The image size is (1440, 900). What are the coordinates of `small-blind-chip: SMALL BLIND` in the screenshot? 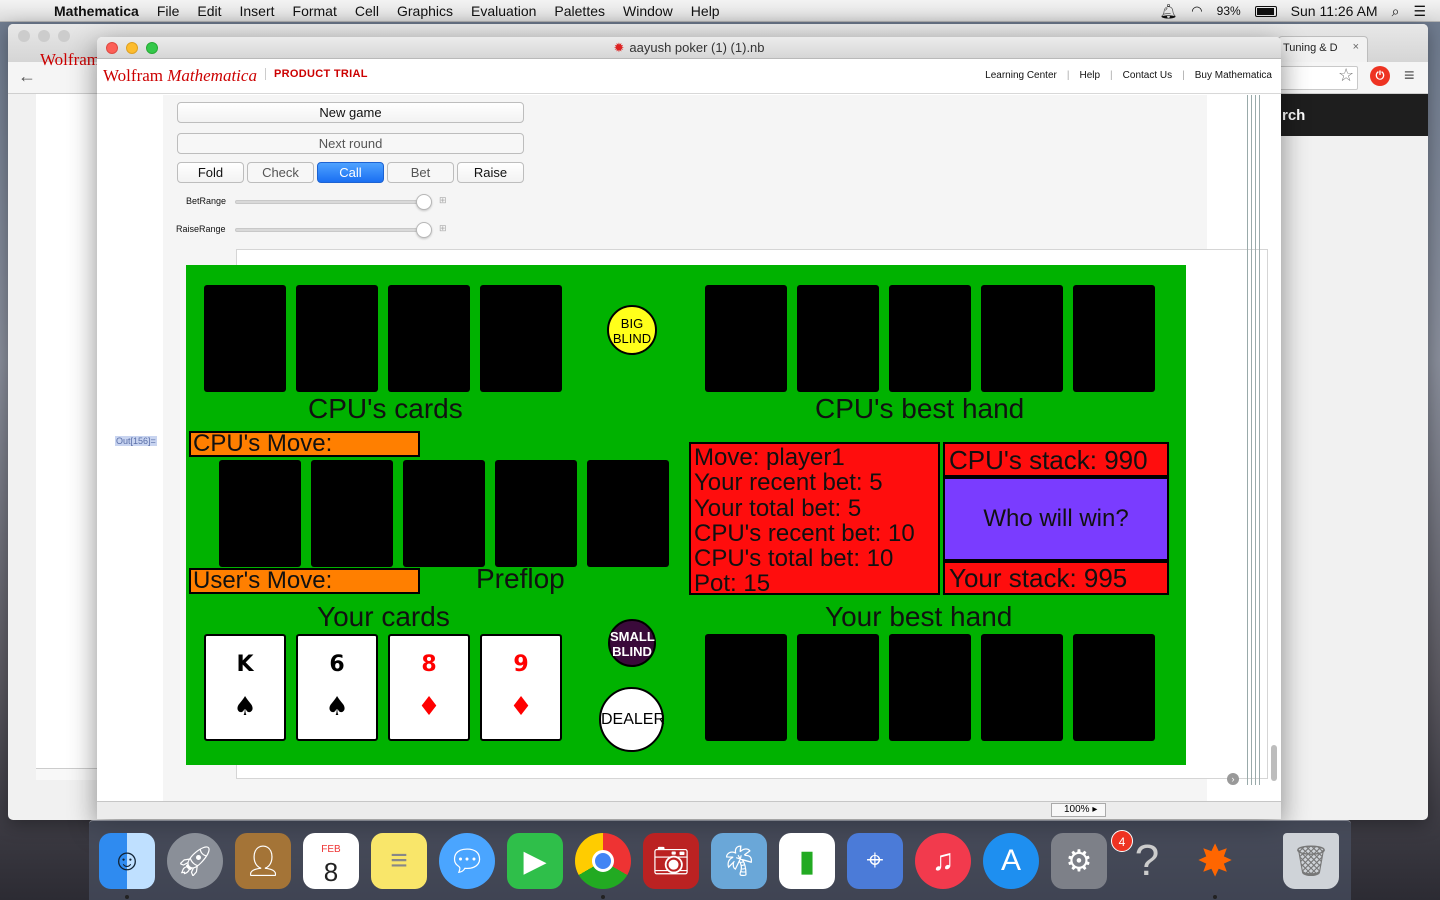 It's located at (632, 643).